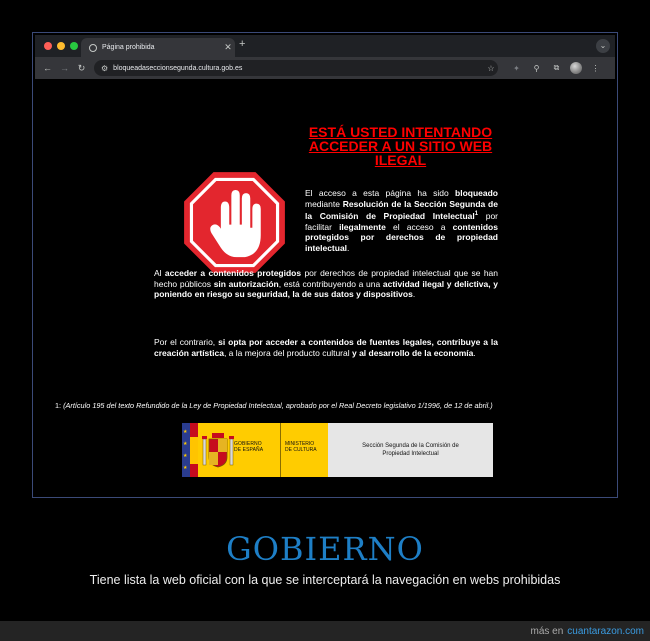  Describe the element at coordinates (233, 273) in the screenshot. I see `p2-bold-1: acceder a contenidos protegidos` at that location.